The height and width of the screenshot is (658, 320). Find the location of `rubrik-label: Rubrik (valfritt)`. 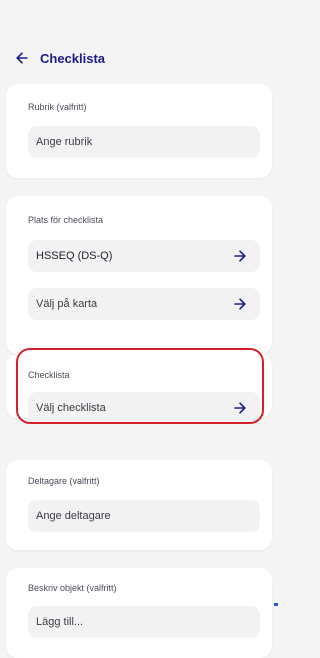

rubrik-label: Rubrik (valfritt) is located at coordinates (57, 107).